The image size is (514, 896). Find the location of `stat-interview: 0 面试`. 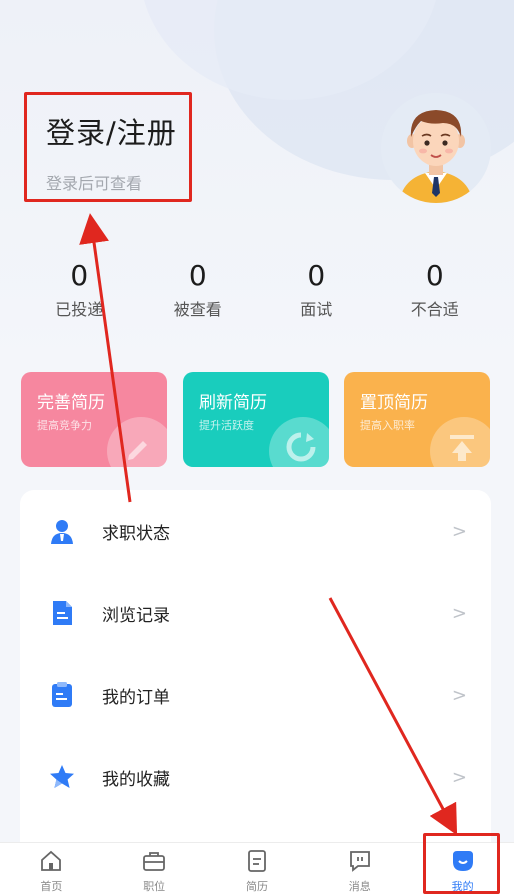

stat-interview: 0 面试 is located at coordinates (316, 289).